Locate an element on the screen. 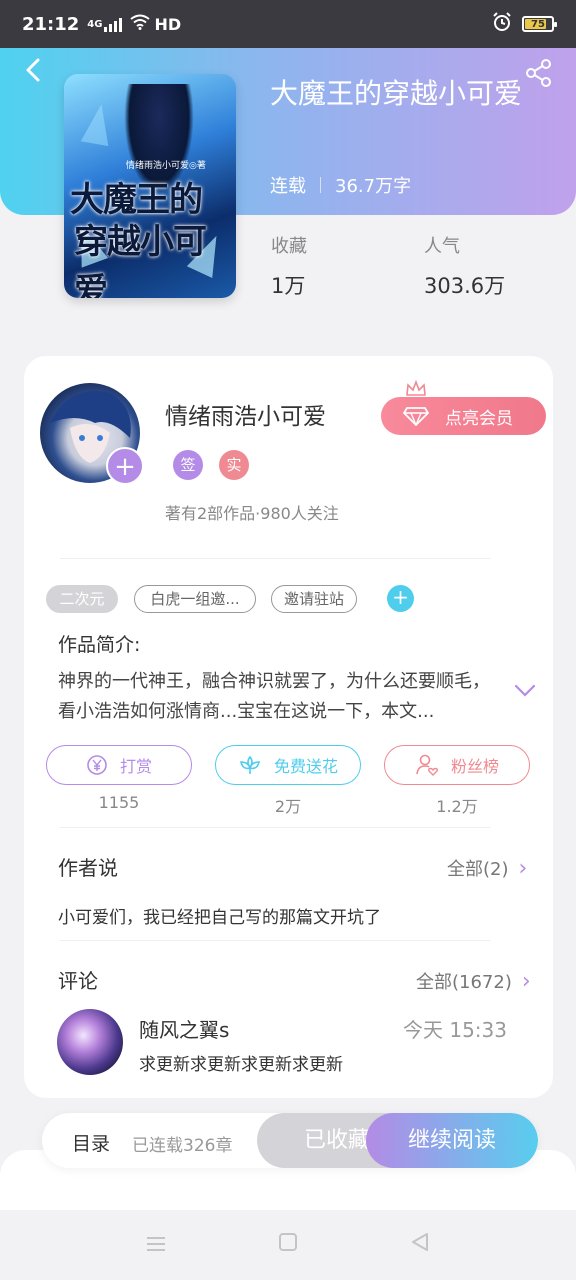 The width and height of the screenshot is (576, 1280). signed-badge: 签 is located at coordinates (188, 465).